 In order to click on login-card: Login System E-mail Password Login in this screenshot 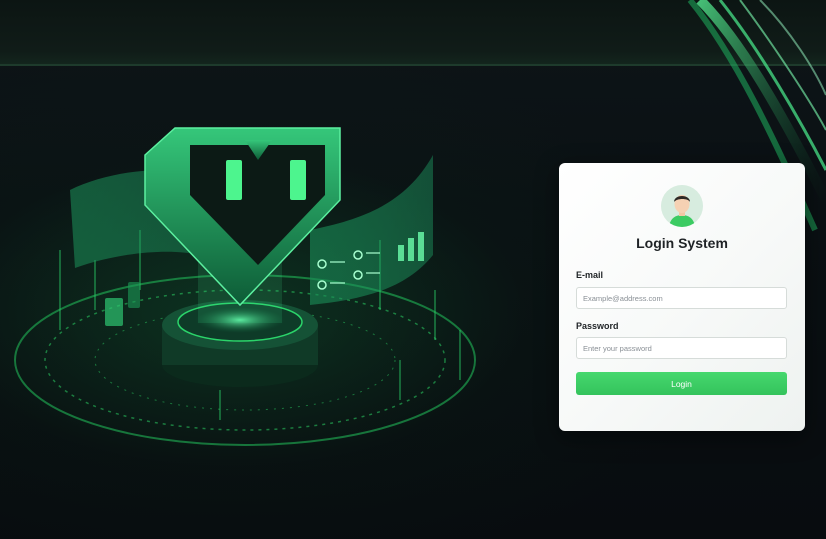, I will do `click(682, 297)`.